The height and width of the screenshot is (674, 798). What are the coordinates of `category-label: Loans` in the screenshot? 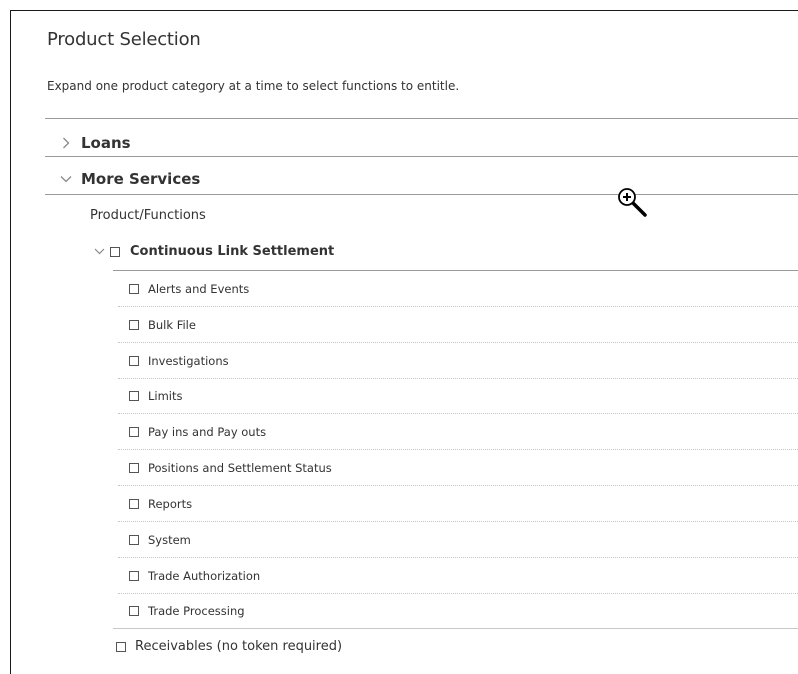 It's located at (106, 143).